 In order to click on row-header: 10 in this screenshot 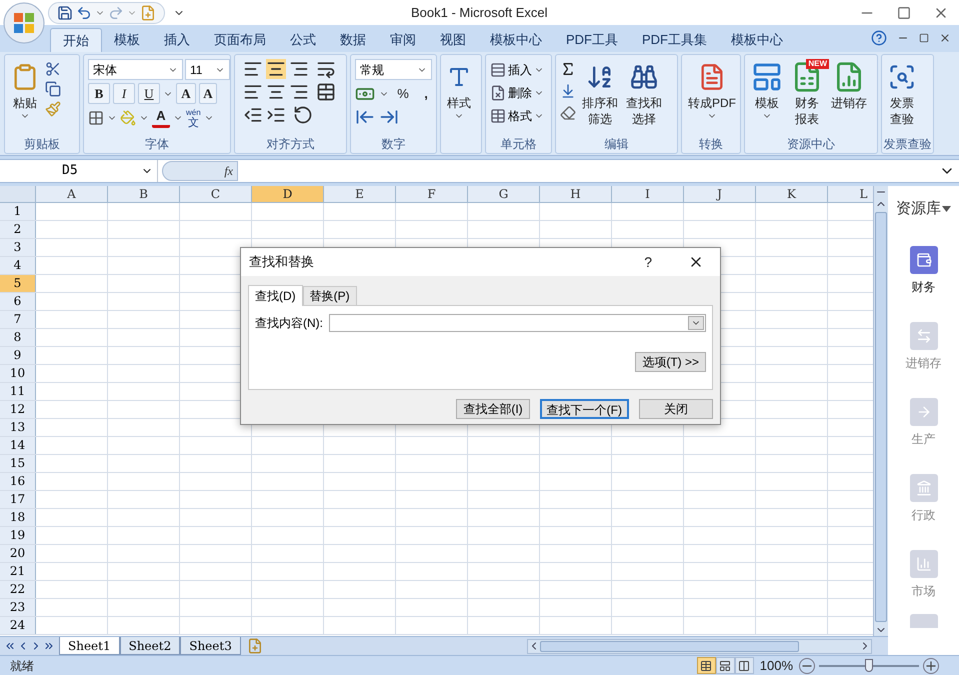, I will do `click(18, 373)`.